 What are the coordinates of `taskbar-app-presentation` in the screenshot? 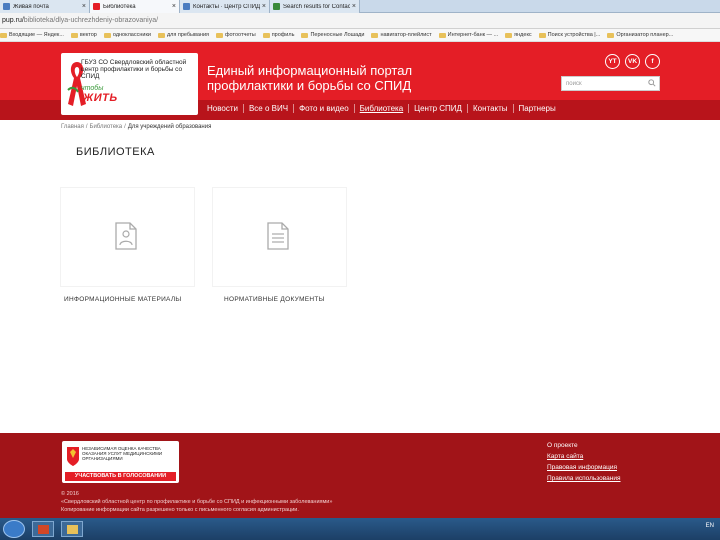 It's located at (43, 529).